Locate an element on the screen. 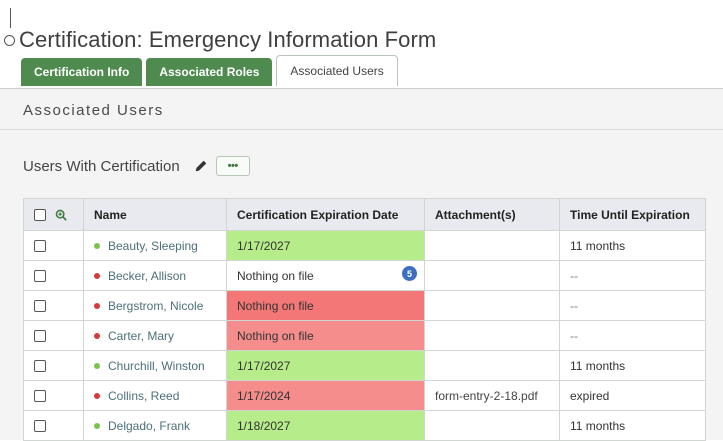 The image size is (723, 441). time-until-expiration-column-header: Time Until Expiration is located at coordinates (632, 214).